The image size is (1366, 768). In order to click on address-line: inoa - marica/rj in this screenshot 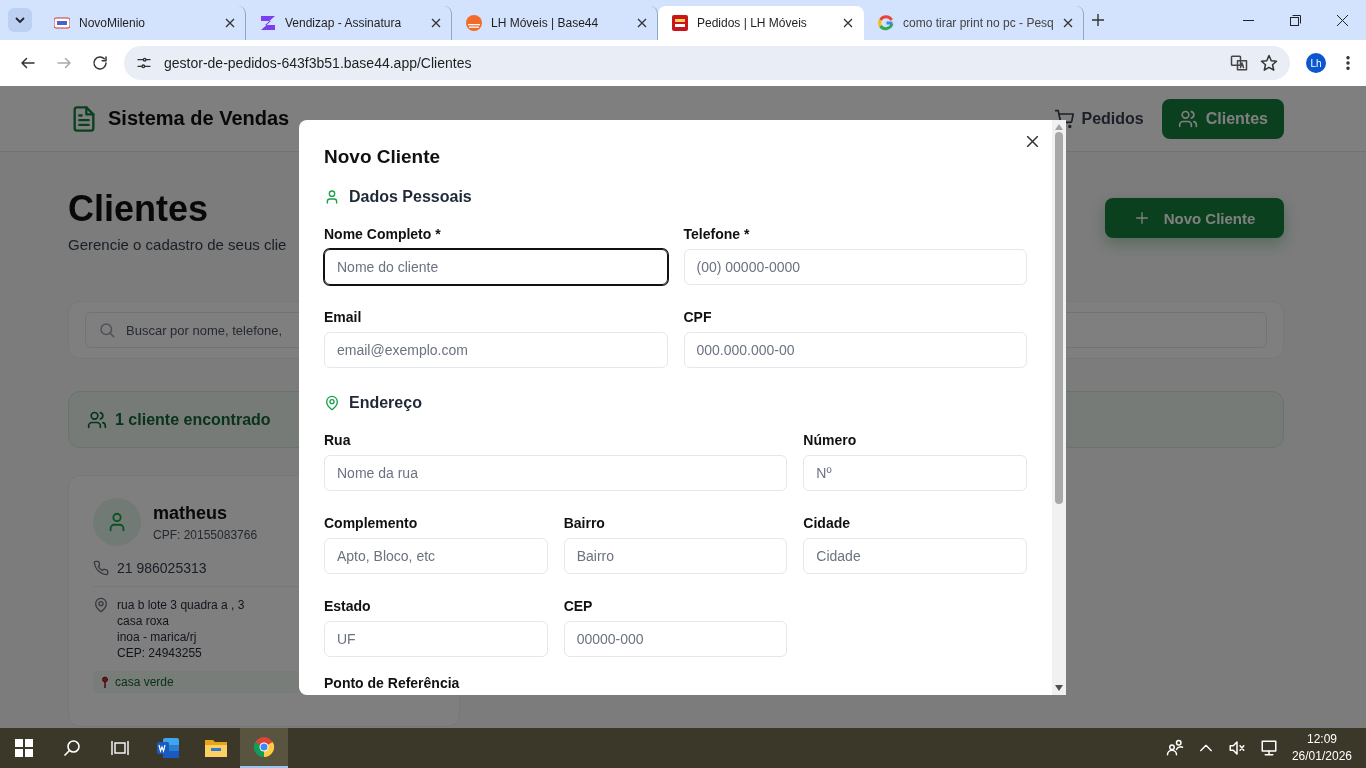, I will do `click(157, 637)`.